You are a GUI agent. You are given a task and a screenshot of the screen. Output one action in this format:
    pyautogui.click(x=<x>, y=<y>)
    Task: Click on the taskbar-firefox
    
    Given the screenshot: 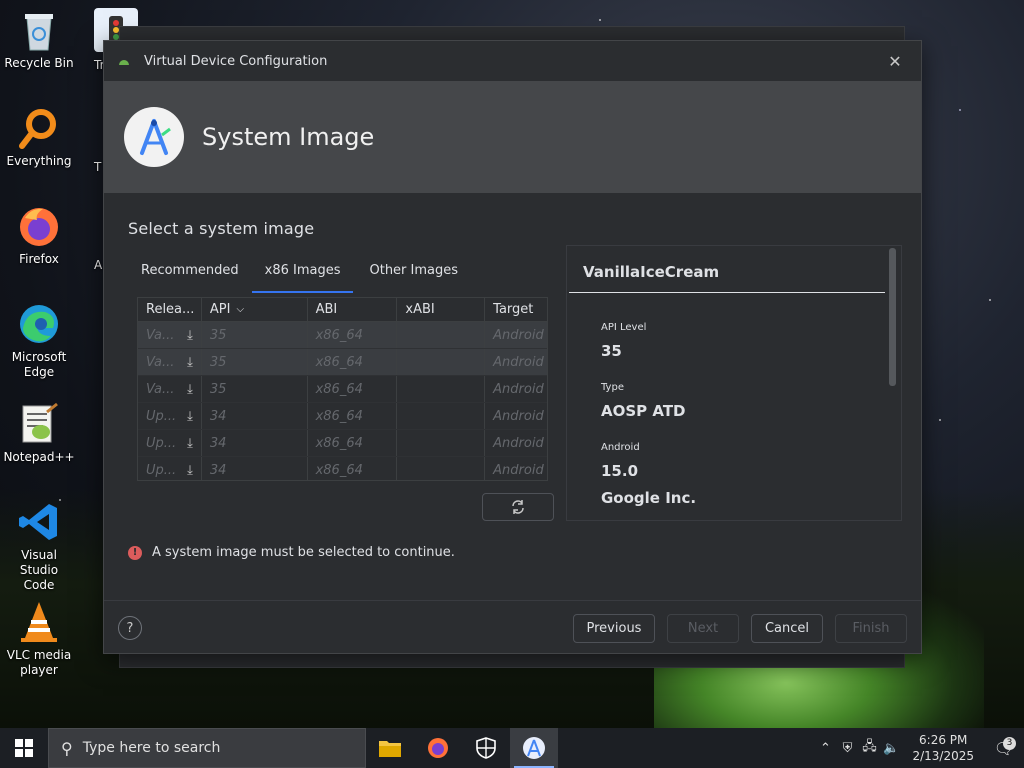 What is the action you would take?
    pyautogui.click(x=438, y=748)
    